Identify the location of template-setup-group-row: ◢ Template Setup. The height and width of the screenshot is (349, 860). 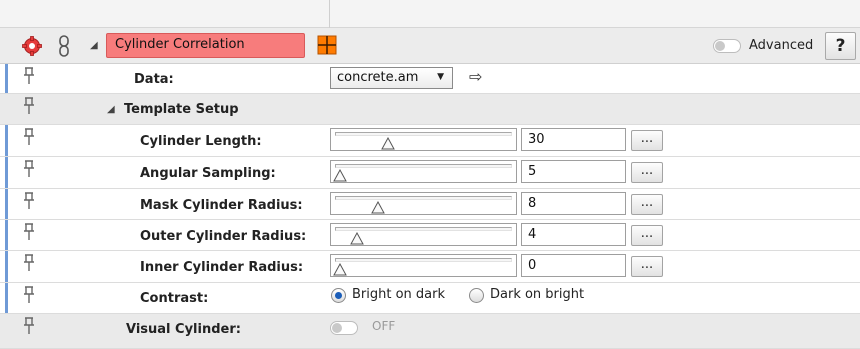
(430, 109).